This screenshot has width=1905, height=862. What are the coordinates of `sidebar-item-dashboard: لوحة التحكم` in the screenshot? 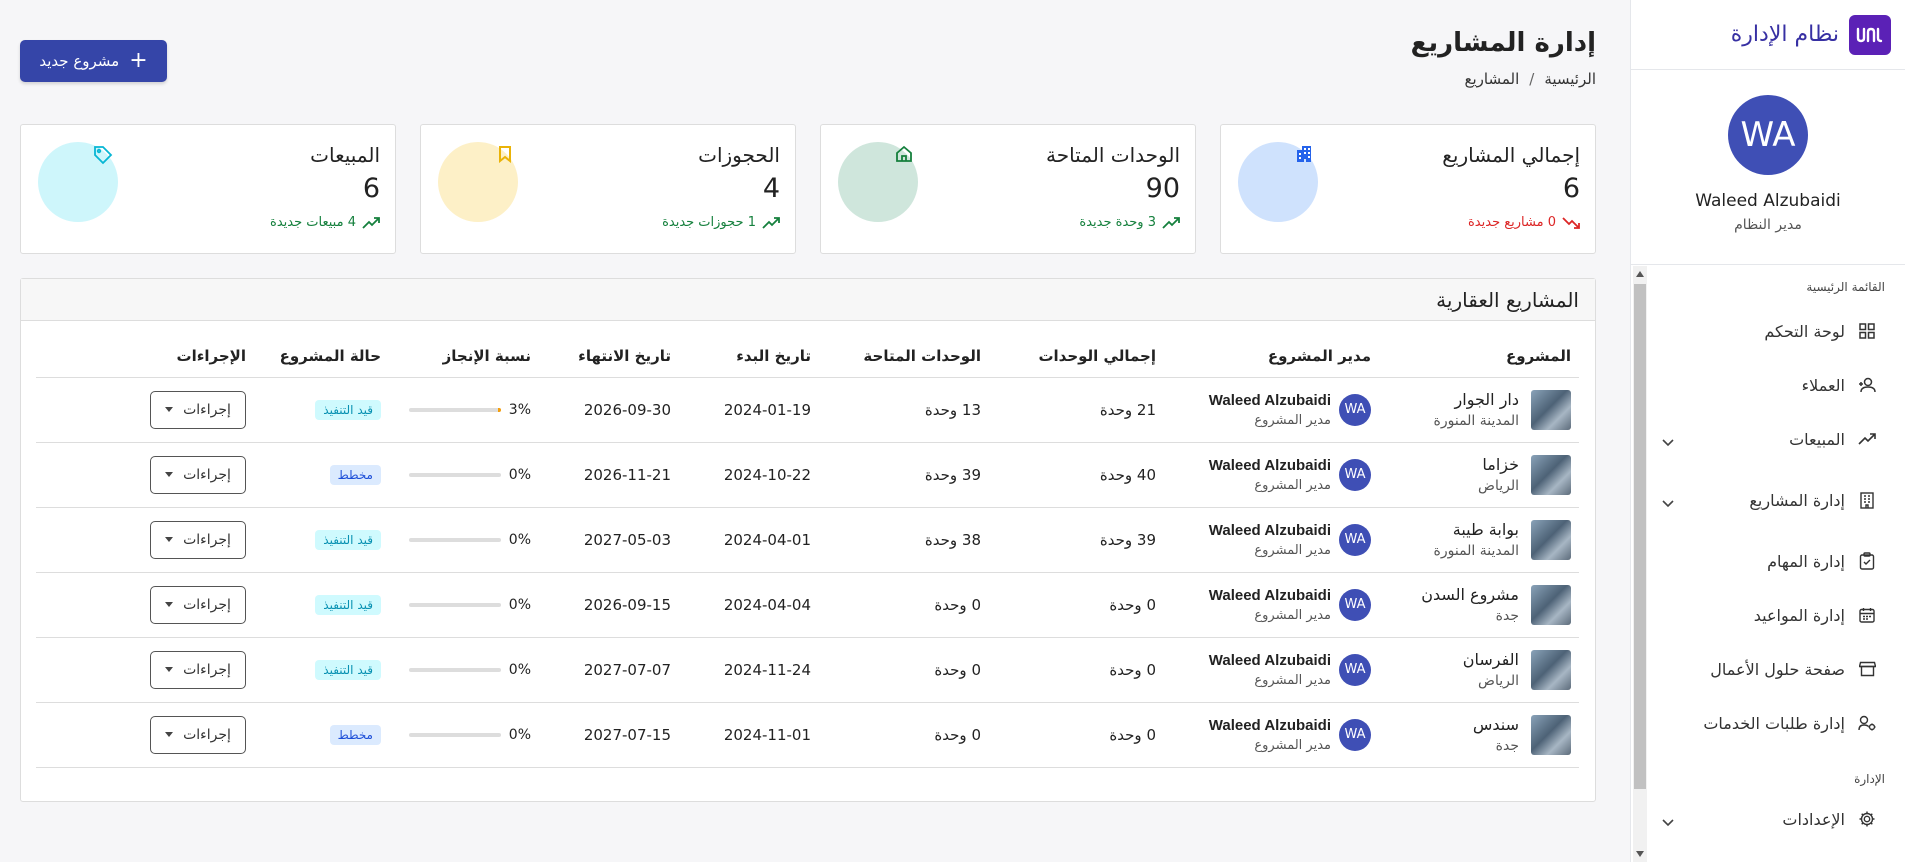 It's located at (1767, 331).